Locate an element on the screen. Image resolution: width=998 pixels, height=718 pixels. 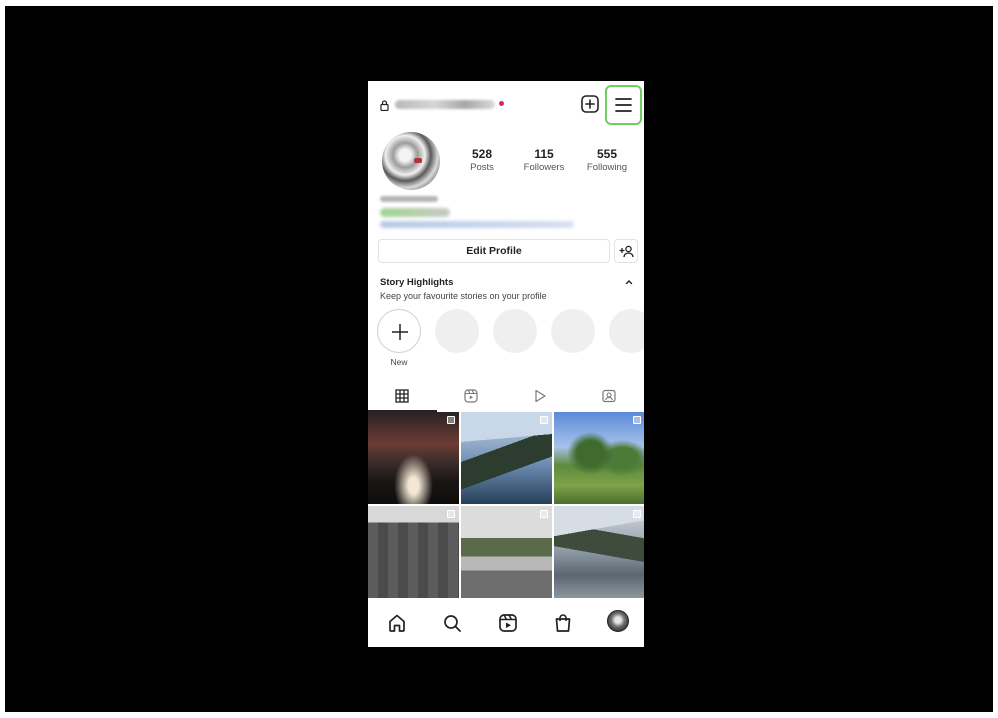
bottom-navigation is located at coordinates (506, 623).